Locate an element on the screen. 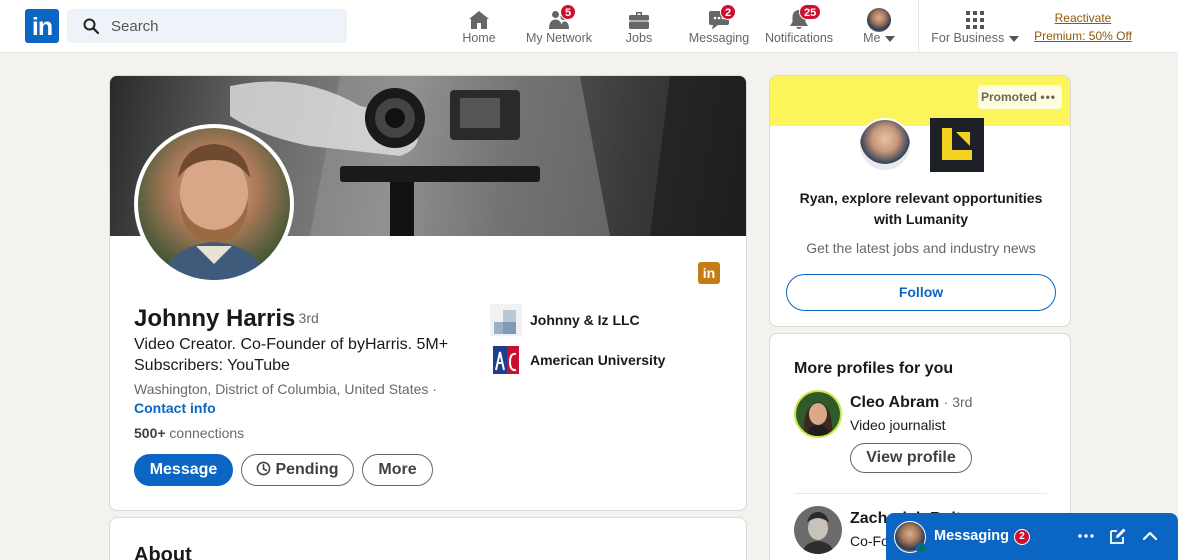 This screenshot has height=560, width=1178. grid-icon is located at coordinates (975, 20).